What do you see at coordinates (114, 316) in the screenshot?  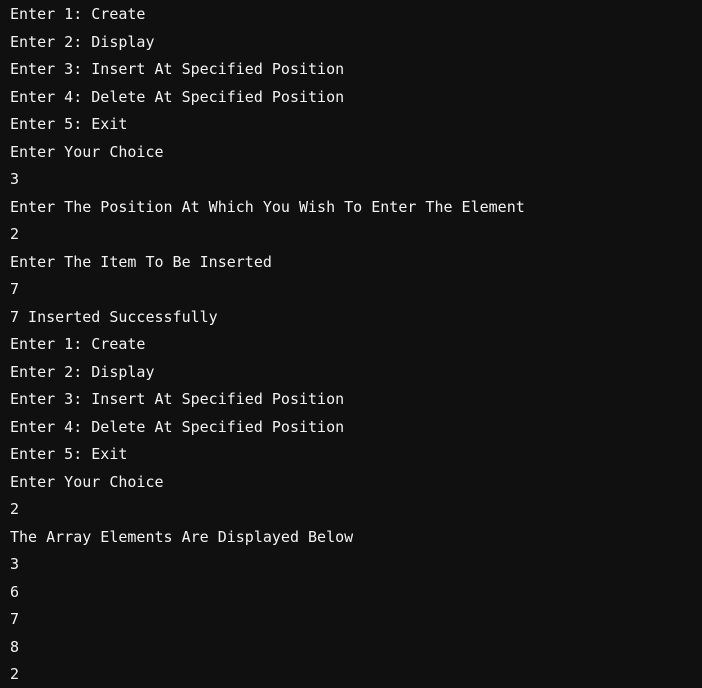 I see `insert-success-message: 7 Inserted Successfully` at bounding box center [114, 316].